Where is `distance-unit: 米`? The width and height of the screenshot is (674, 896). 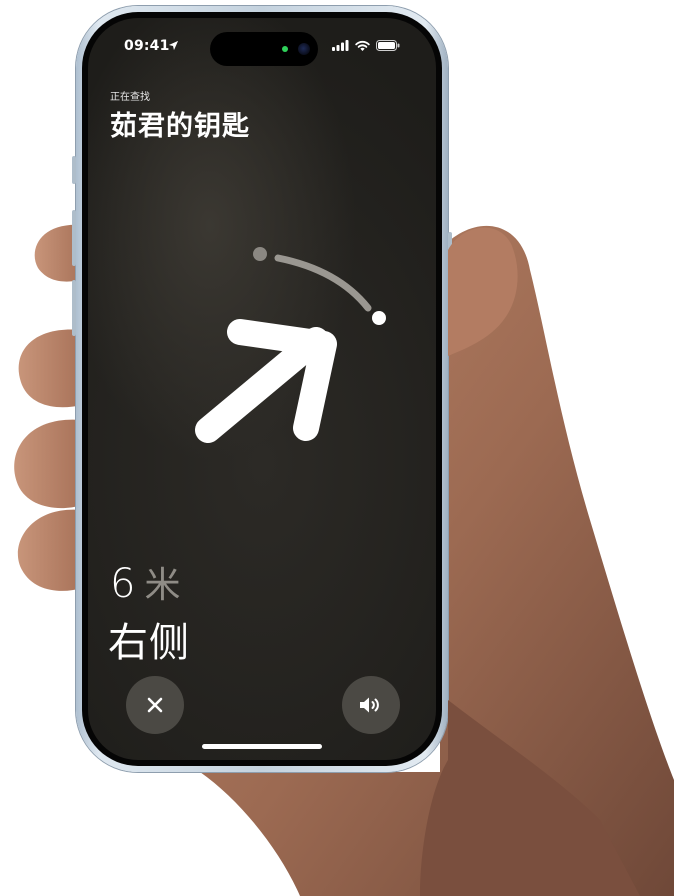
distance-unit: 米 is located at coordinates (163, 585).